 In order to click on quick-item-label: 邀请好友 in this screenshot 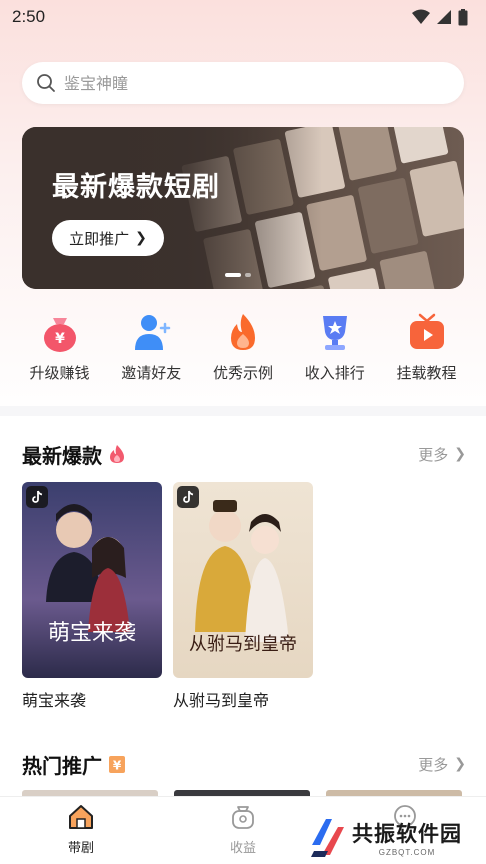, I will do `click(151, 373)`.